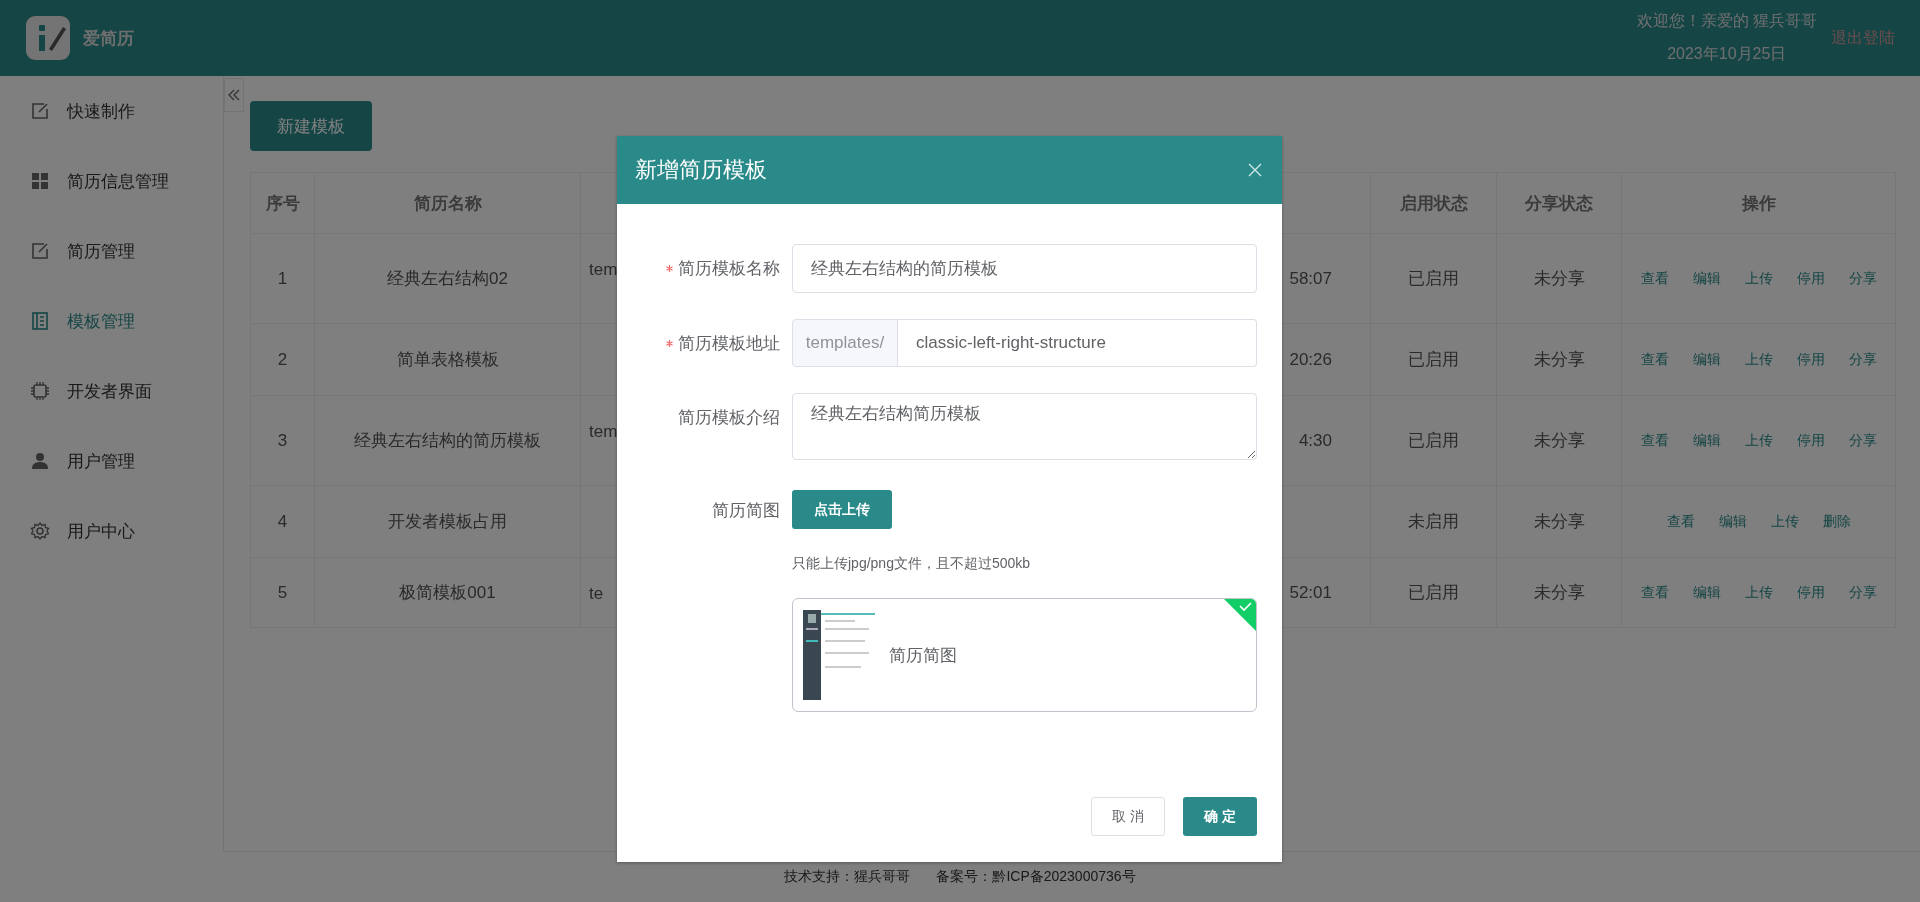 This screenshot has width=1920, height=902. What do you see at coordinates (701, 170) in the screenshot?
I see `dialog-title: 新增简历模板` at bounding box center [701, 170].